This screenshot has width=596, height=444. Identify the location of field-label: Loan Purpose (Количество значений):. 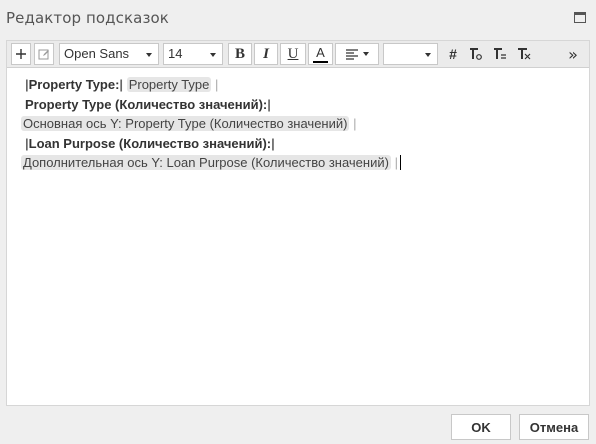
(150, 143).